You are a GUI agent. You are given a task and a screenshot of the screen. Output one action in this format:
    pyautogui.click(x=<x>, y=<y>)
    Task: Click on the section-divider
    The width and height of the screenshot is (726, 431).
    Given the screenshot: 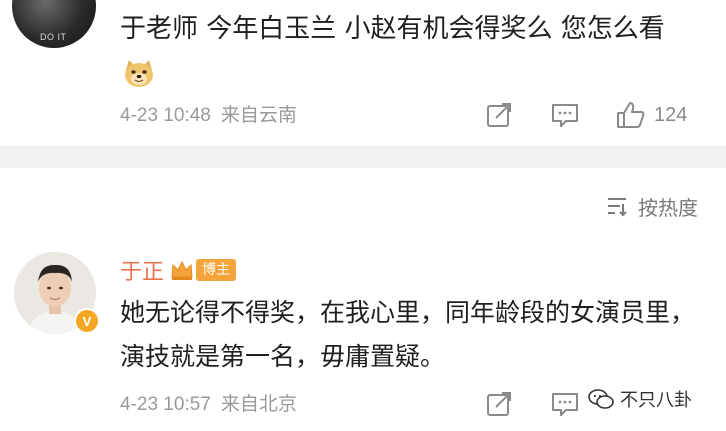 What is the action you would take?
    pyautogui.click(x=363, y=157)
    